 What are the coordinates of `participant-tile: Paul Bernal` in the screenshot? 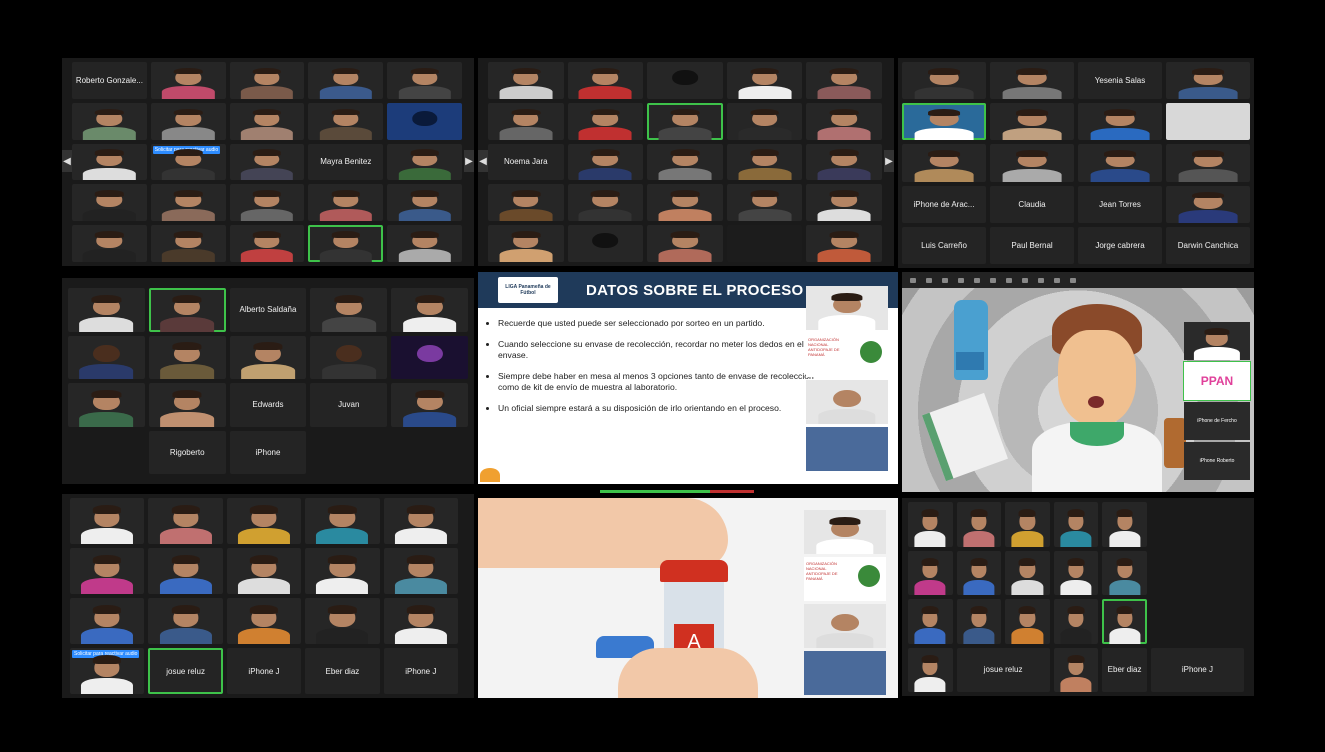 It's located at (1032, 245).